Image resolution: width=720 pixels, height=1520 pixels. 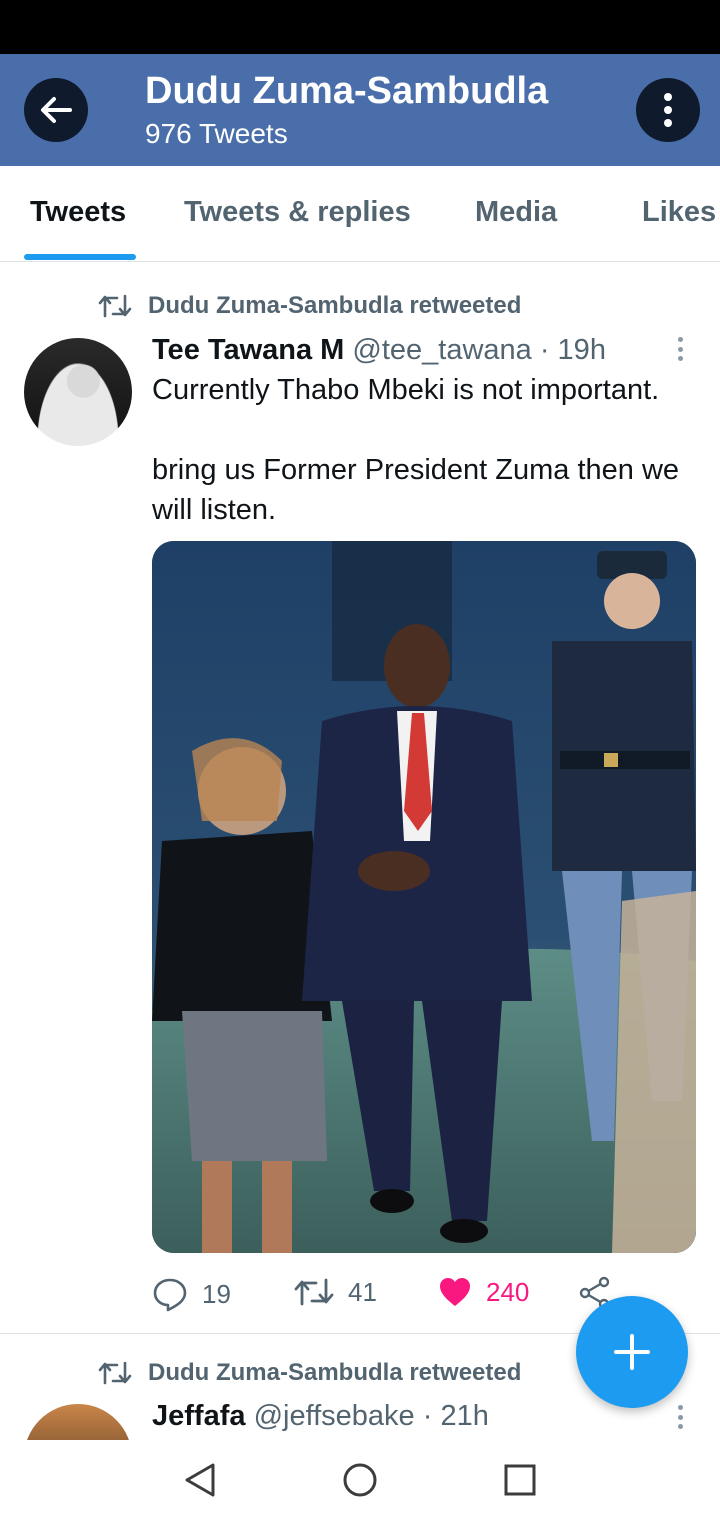 I want to click on author-name: Tee Tawana M, so click(x=248, y=350).